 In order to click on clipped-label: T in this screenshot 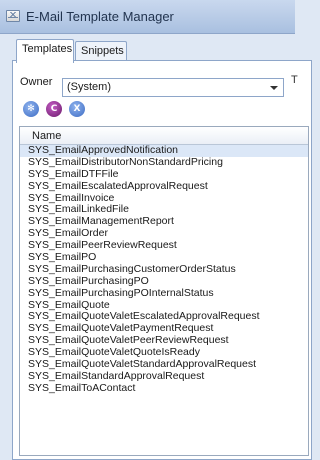, I will do `click(294, 80)`.